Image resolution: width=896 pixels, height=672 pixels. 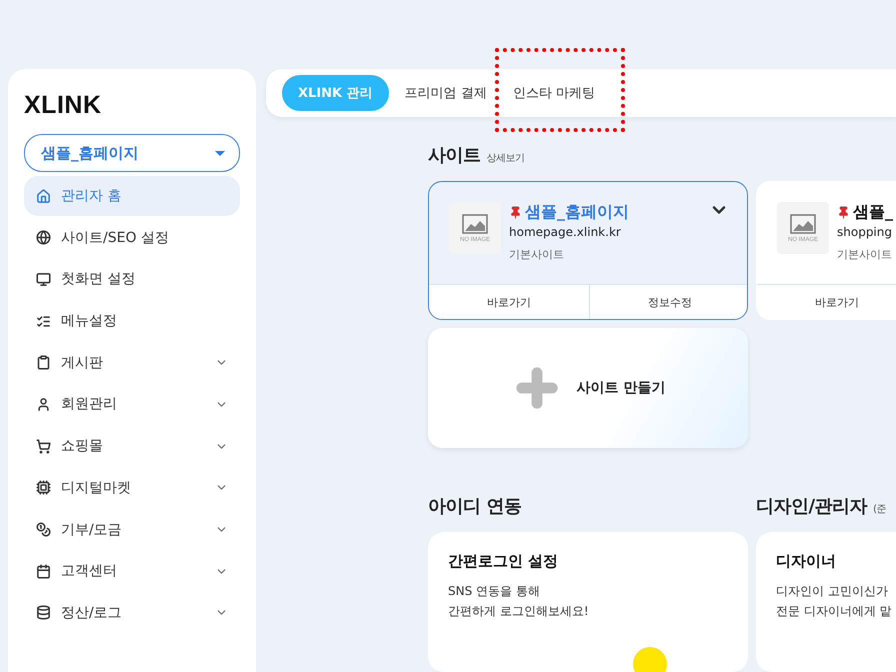 I want to click on site-select: 샘플_홈페이지, so click(x=132, y=153).